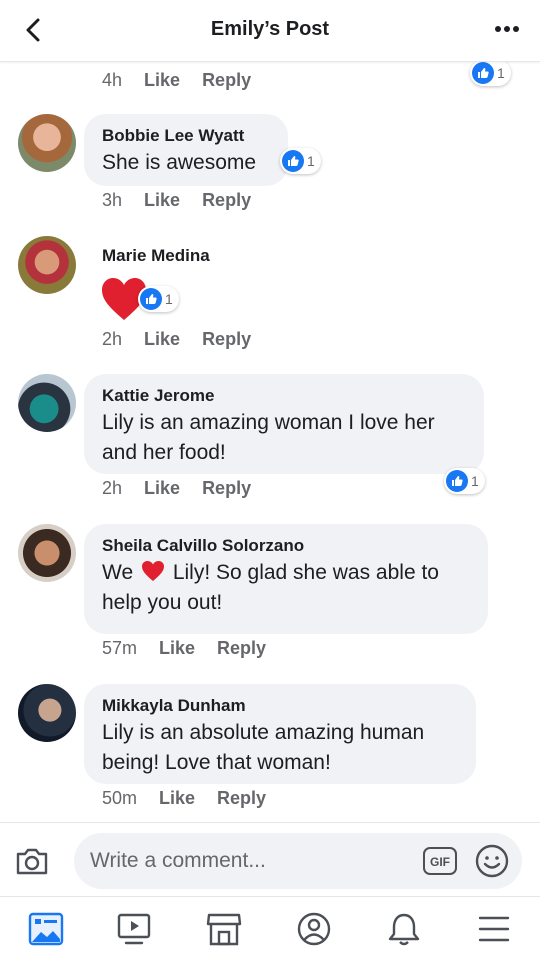  I want to click on comment-bubble: Bobbie Lee Wyatt She is awesome, so click(186, 150).